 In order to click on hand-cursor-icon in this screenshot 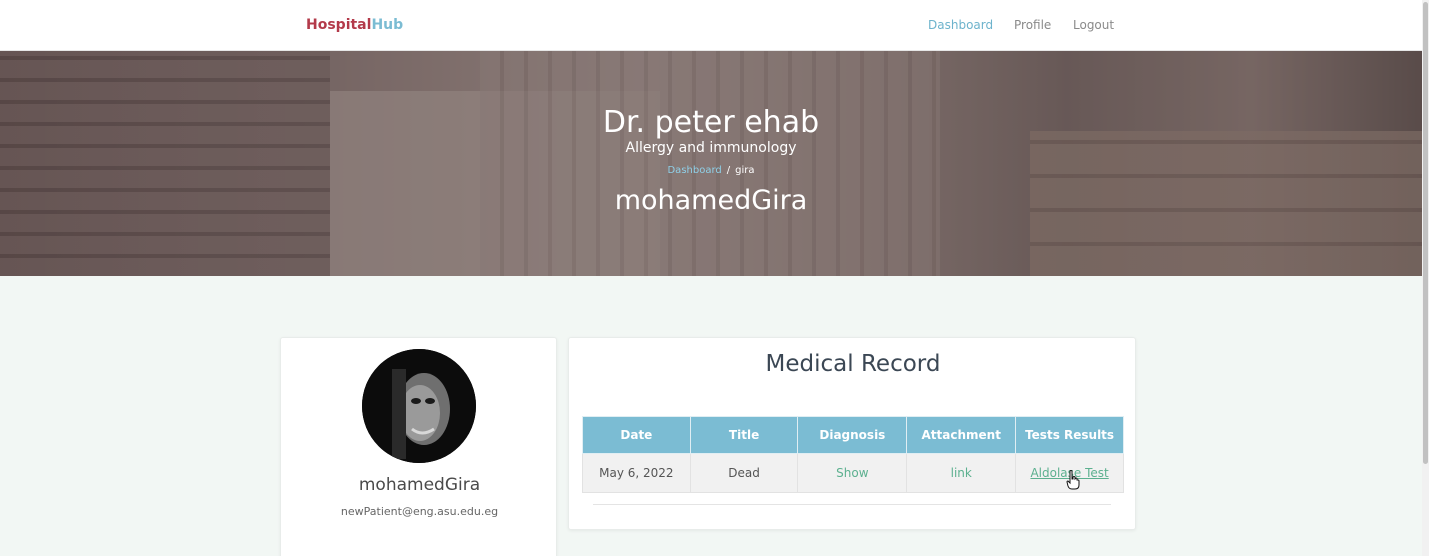, I will do `click(1073, 480)`.